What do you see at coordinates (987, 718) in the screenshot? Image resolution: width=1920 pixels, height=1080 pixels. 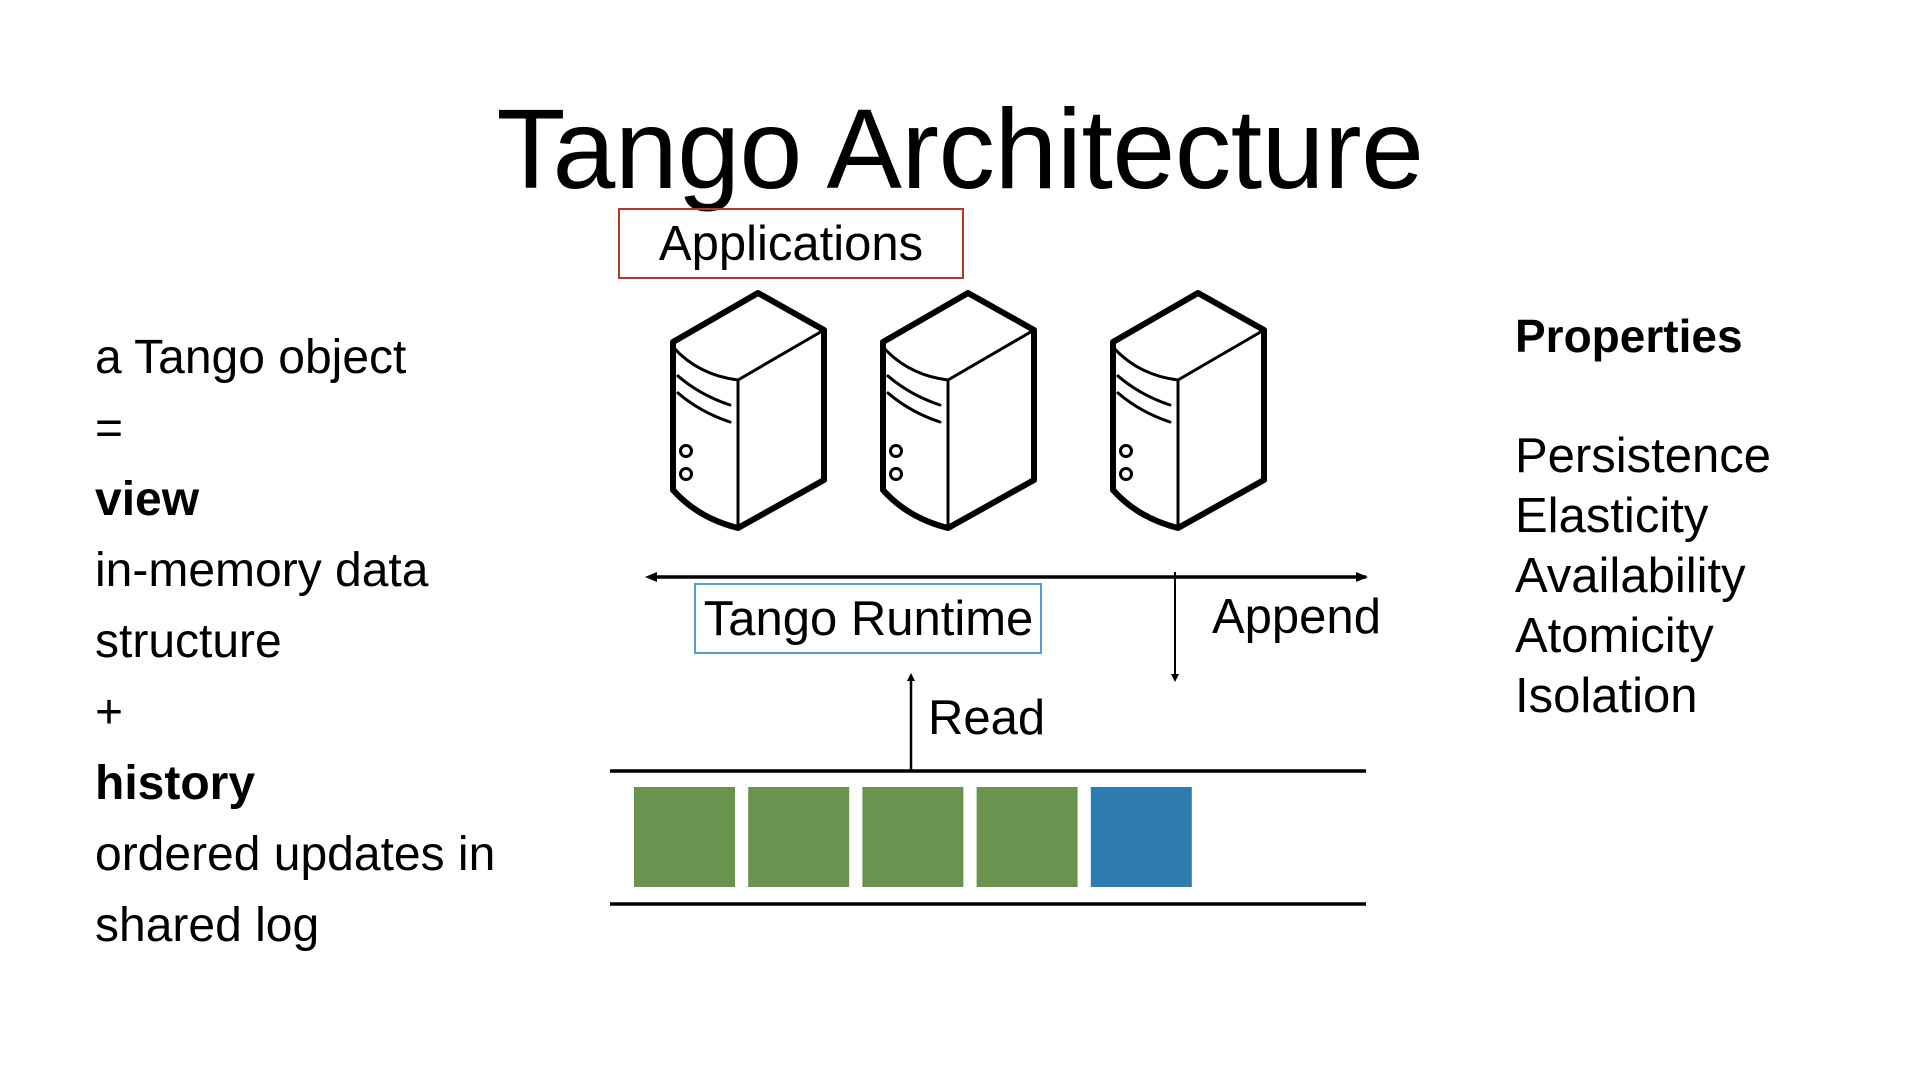 I see `read-label: Read` at bounding box center [987, 718].